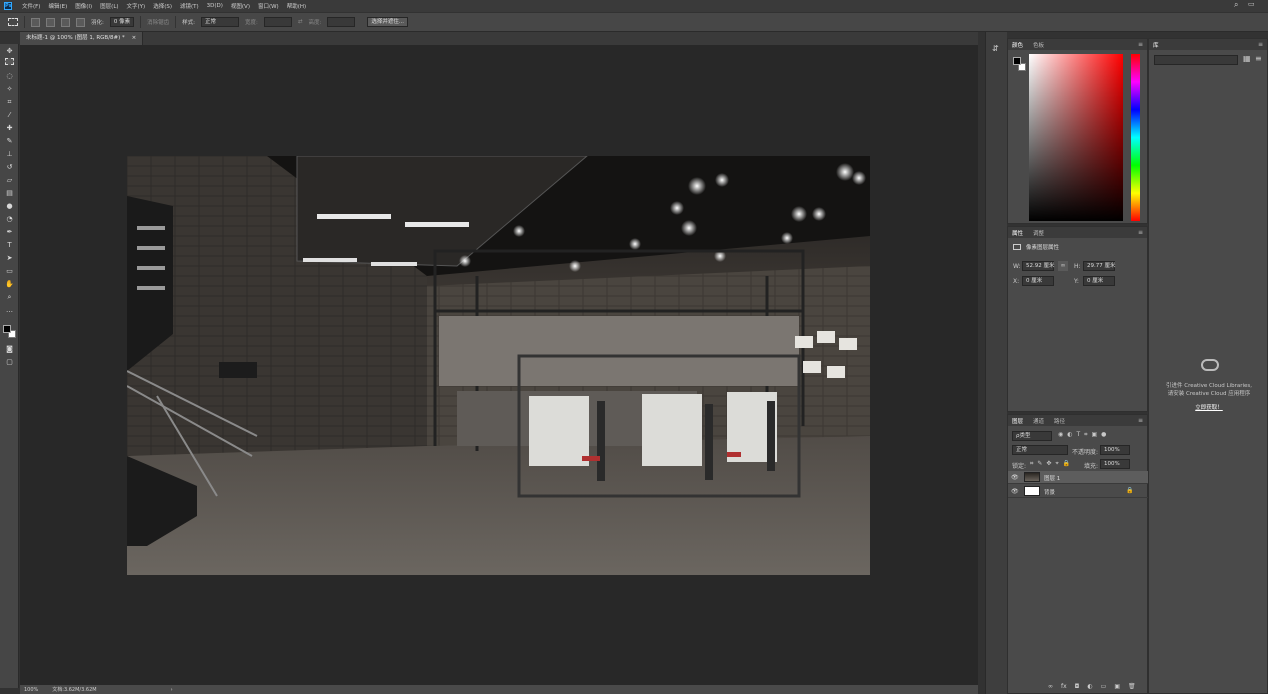 The width and height of the screenshot is (1268, 694). What do you see at coordinates (1078, 477) in the screenshot?
I see `layer-row: 👁 图层 1` at bounding box center [1078, 477].